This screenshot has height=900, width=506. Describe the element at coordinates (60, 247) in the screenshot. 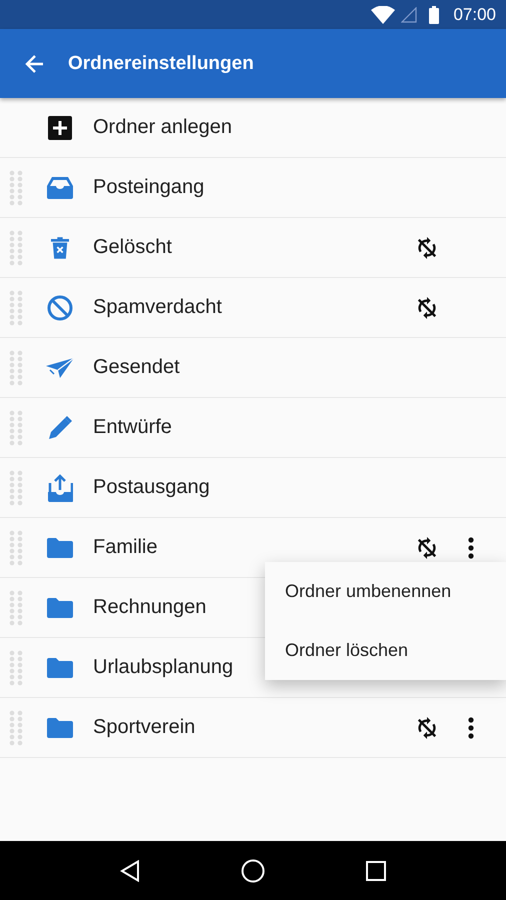

I see `trash-icon` at that location.